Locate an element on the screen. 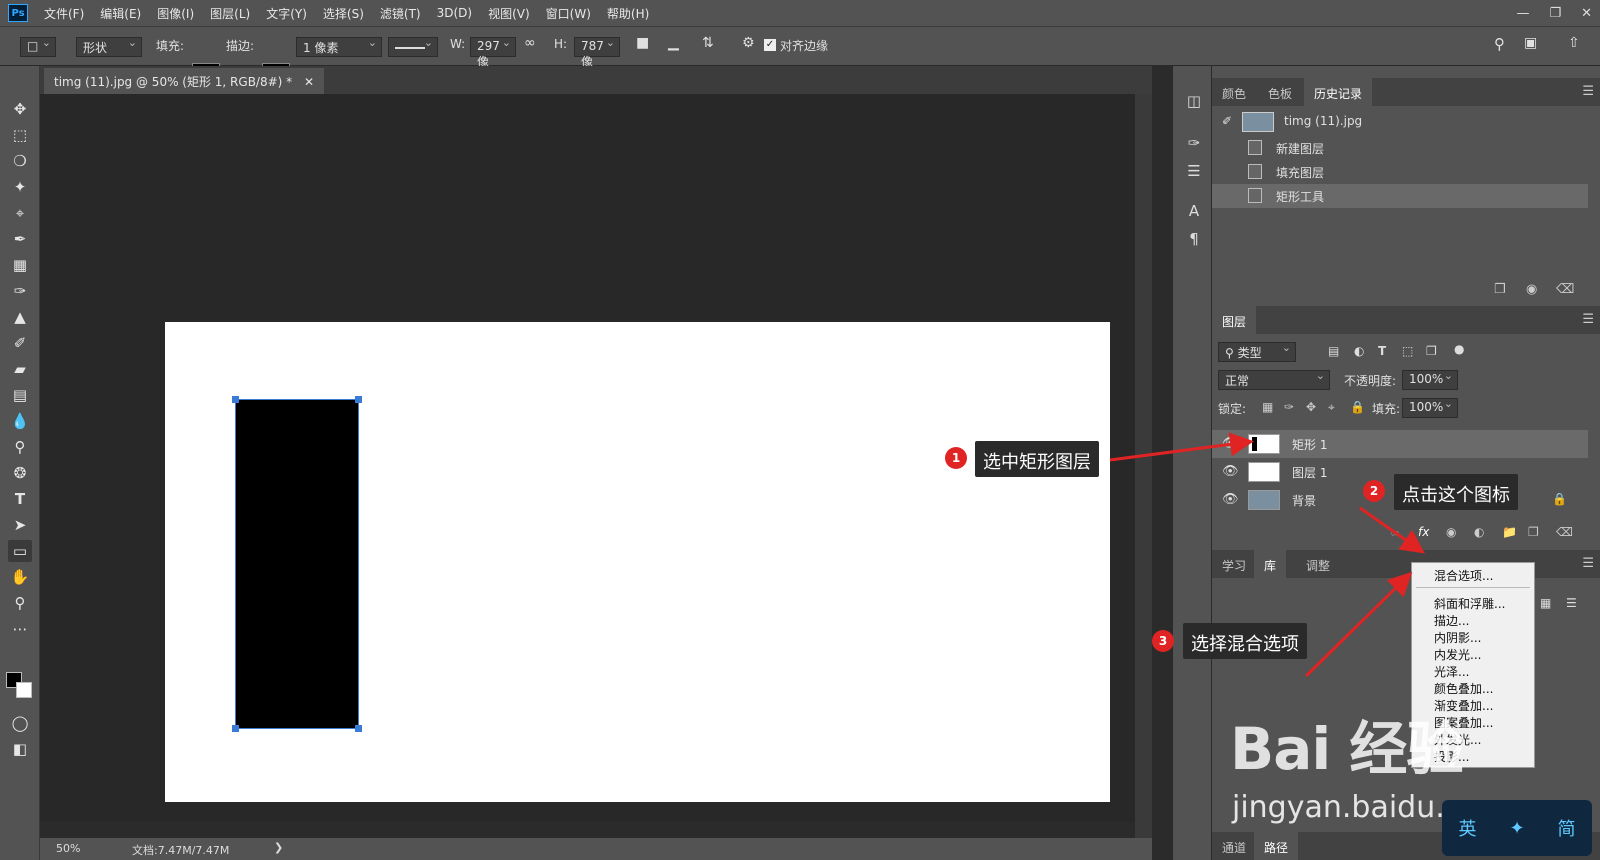 This screenshot has width=1600, height=860. annotation-callout-1: 选中矩形图层 is located at coordinates (1037, 459).